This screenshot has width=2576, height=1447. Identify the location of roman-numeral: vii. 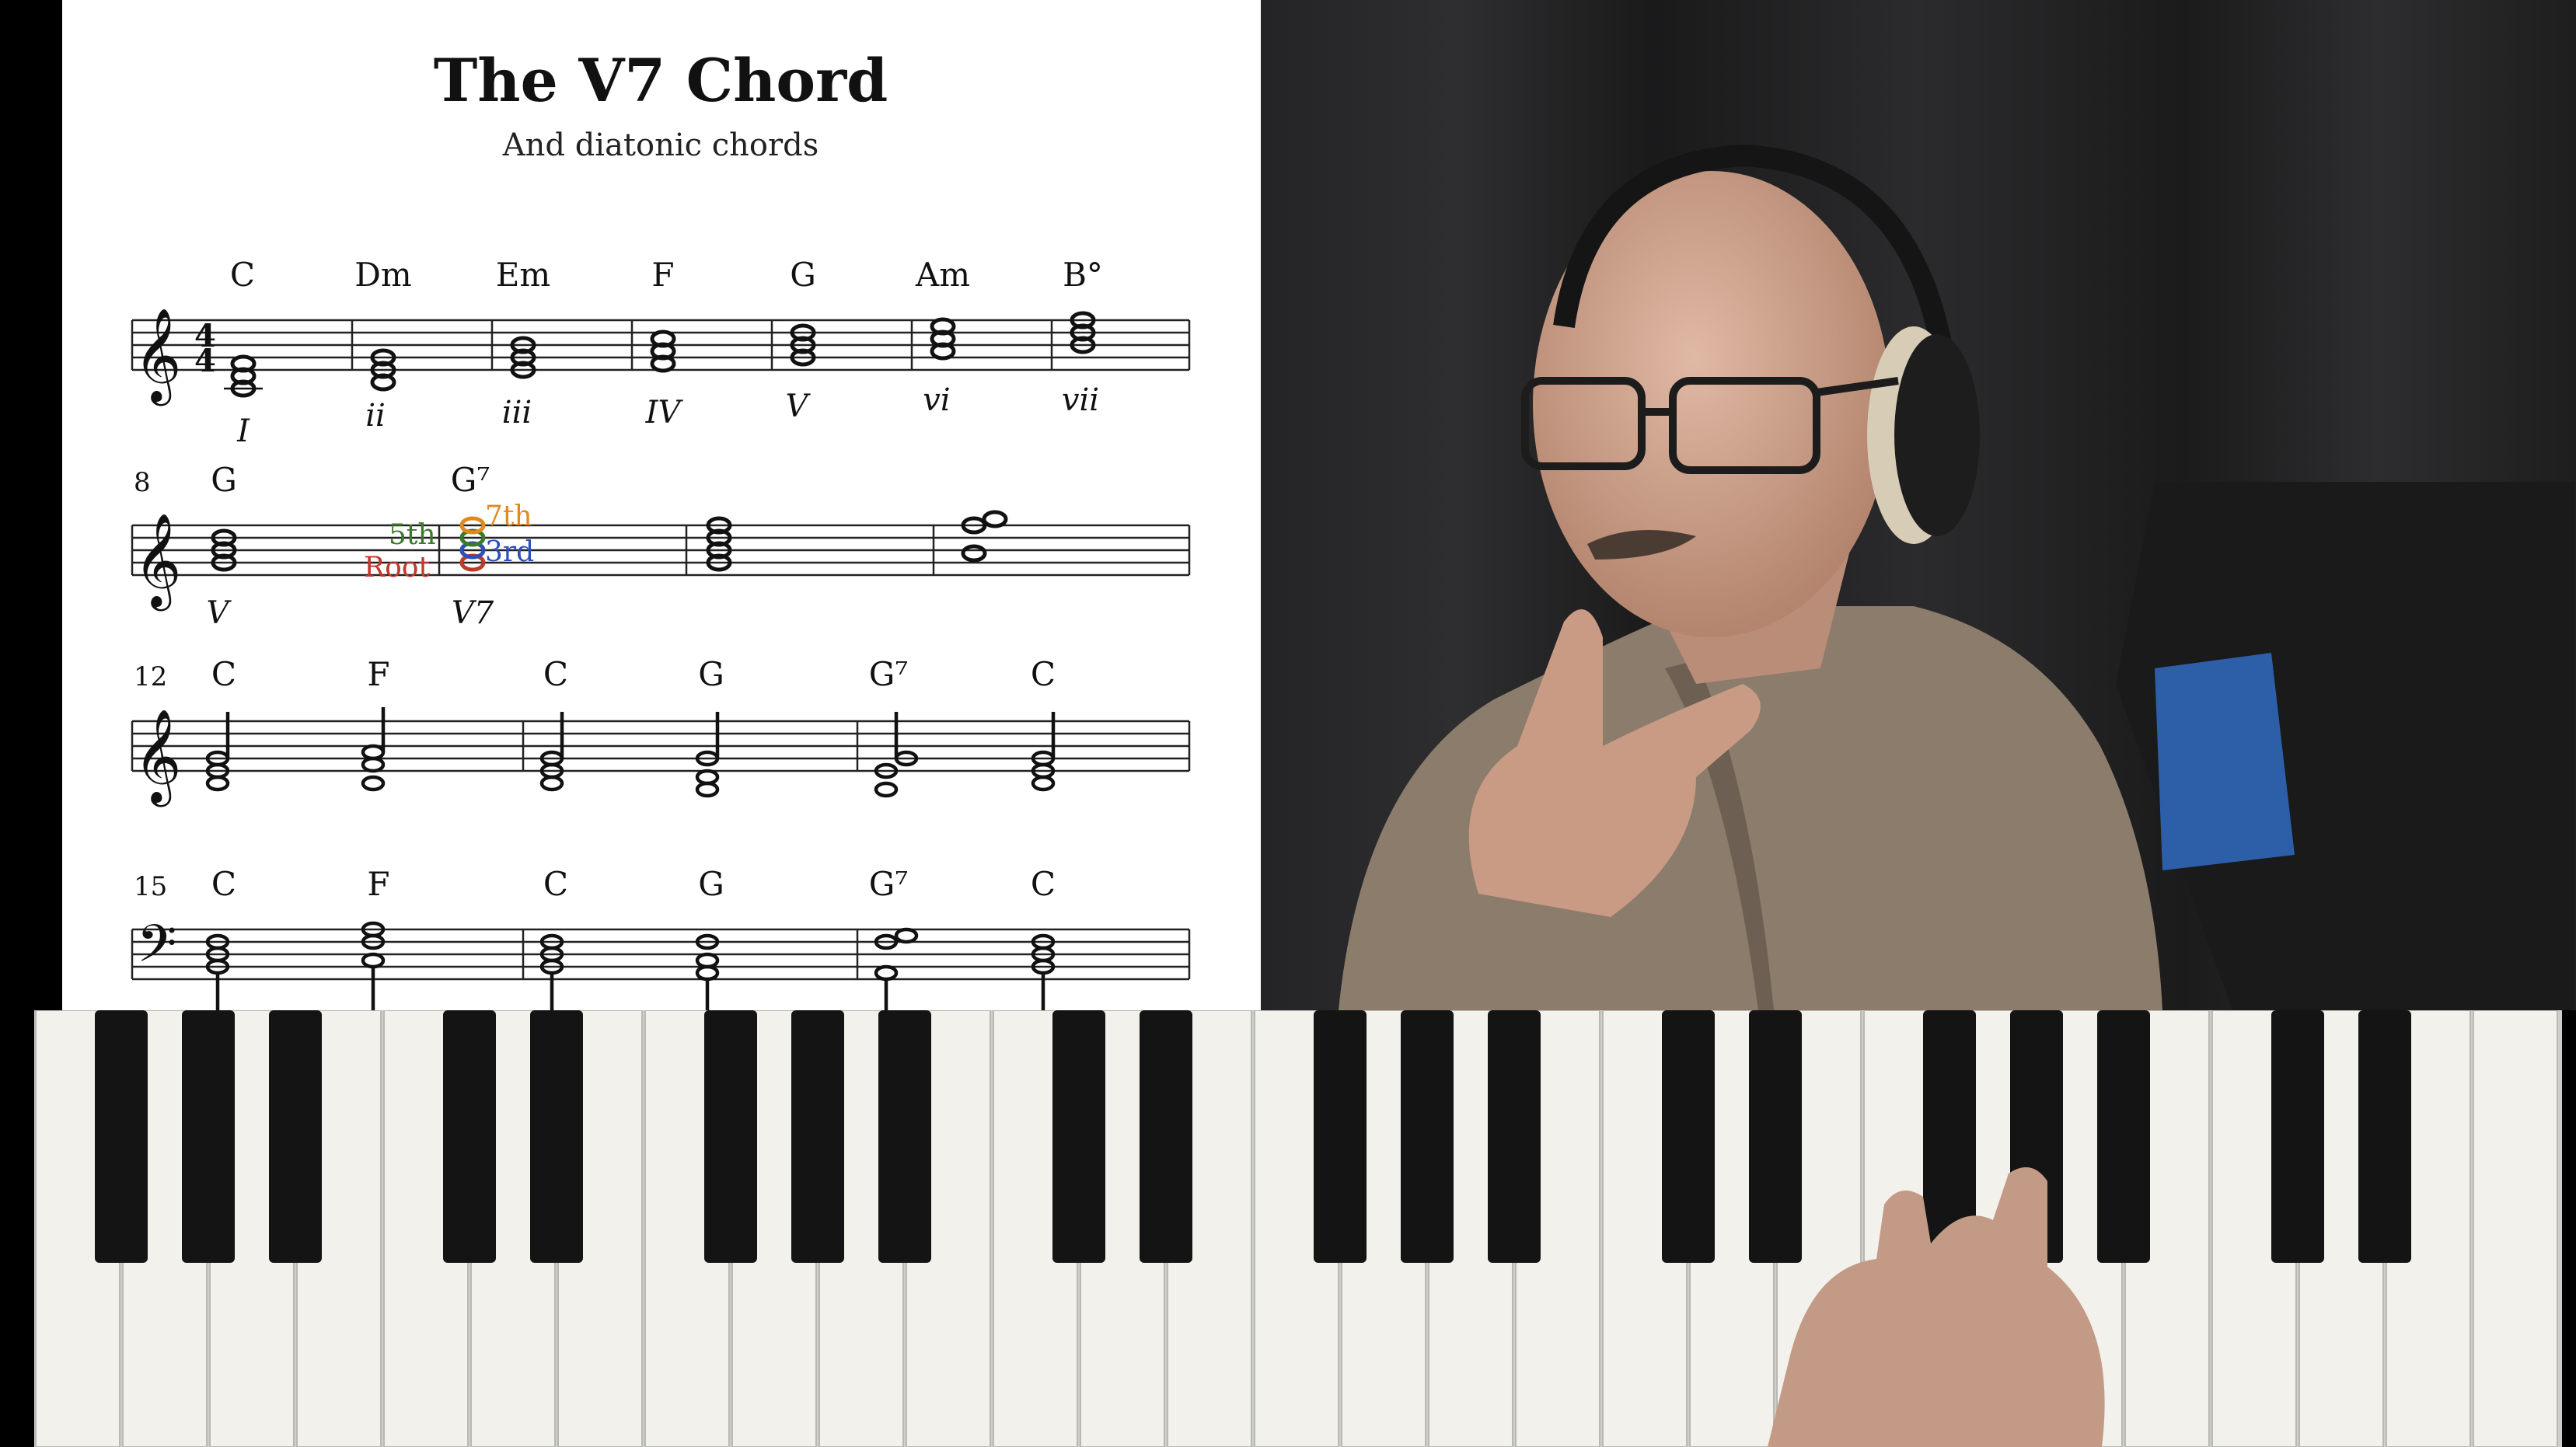
(1081, 400).